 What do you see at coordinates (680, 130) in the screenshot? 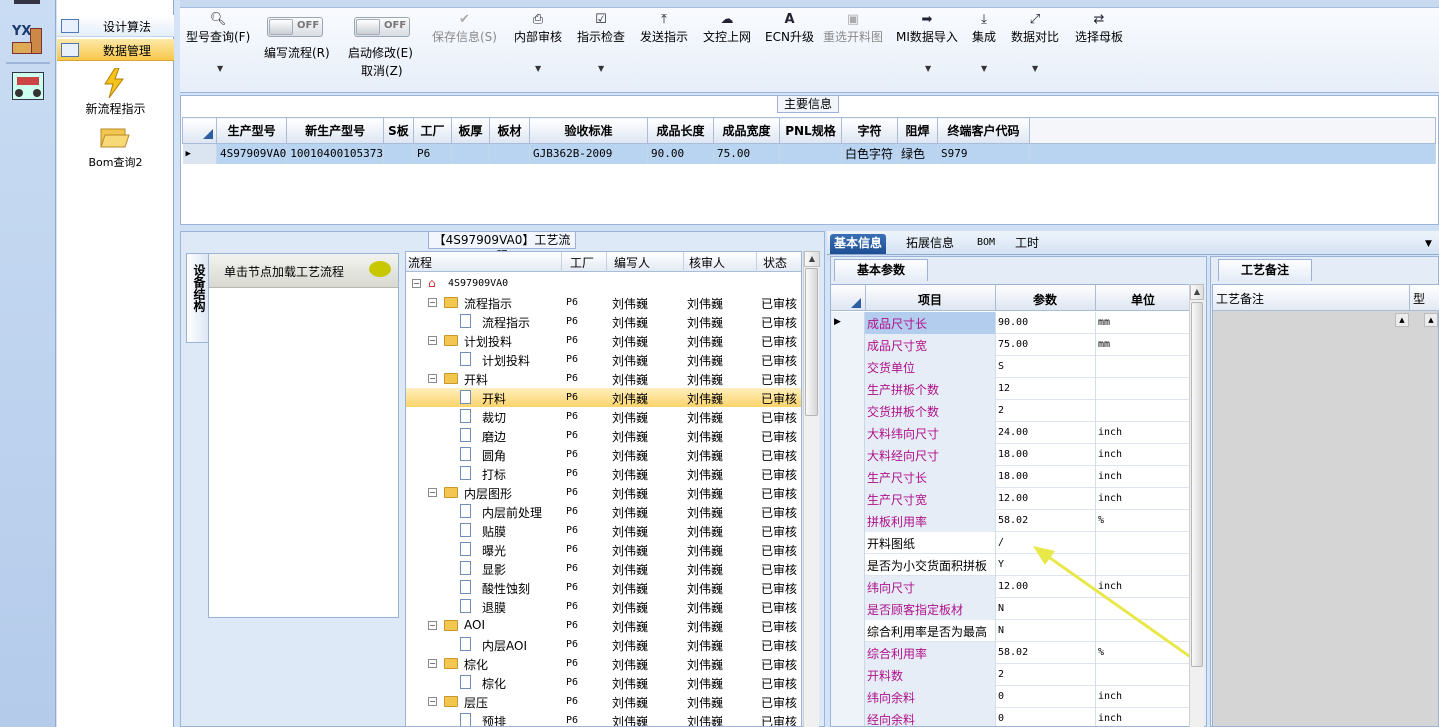
I see `main-col-header: 成品长度` at bounding box center [680, 130].